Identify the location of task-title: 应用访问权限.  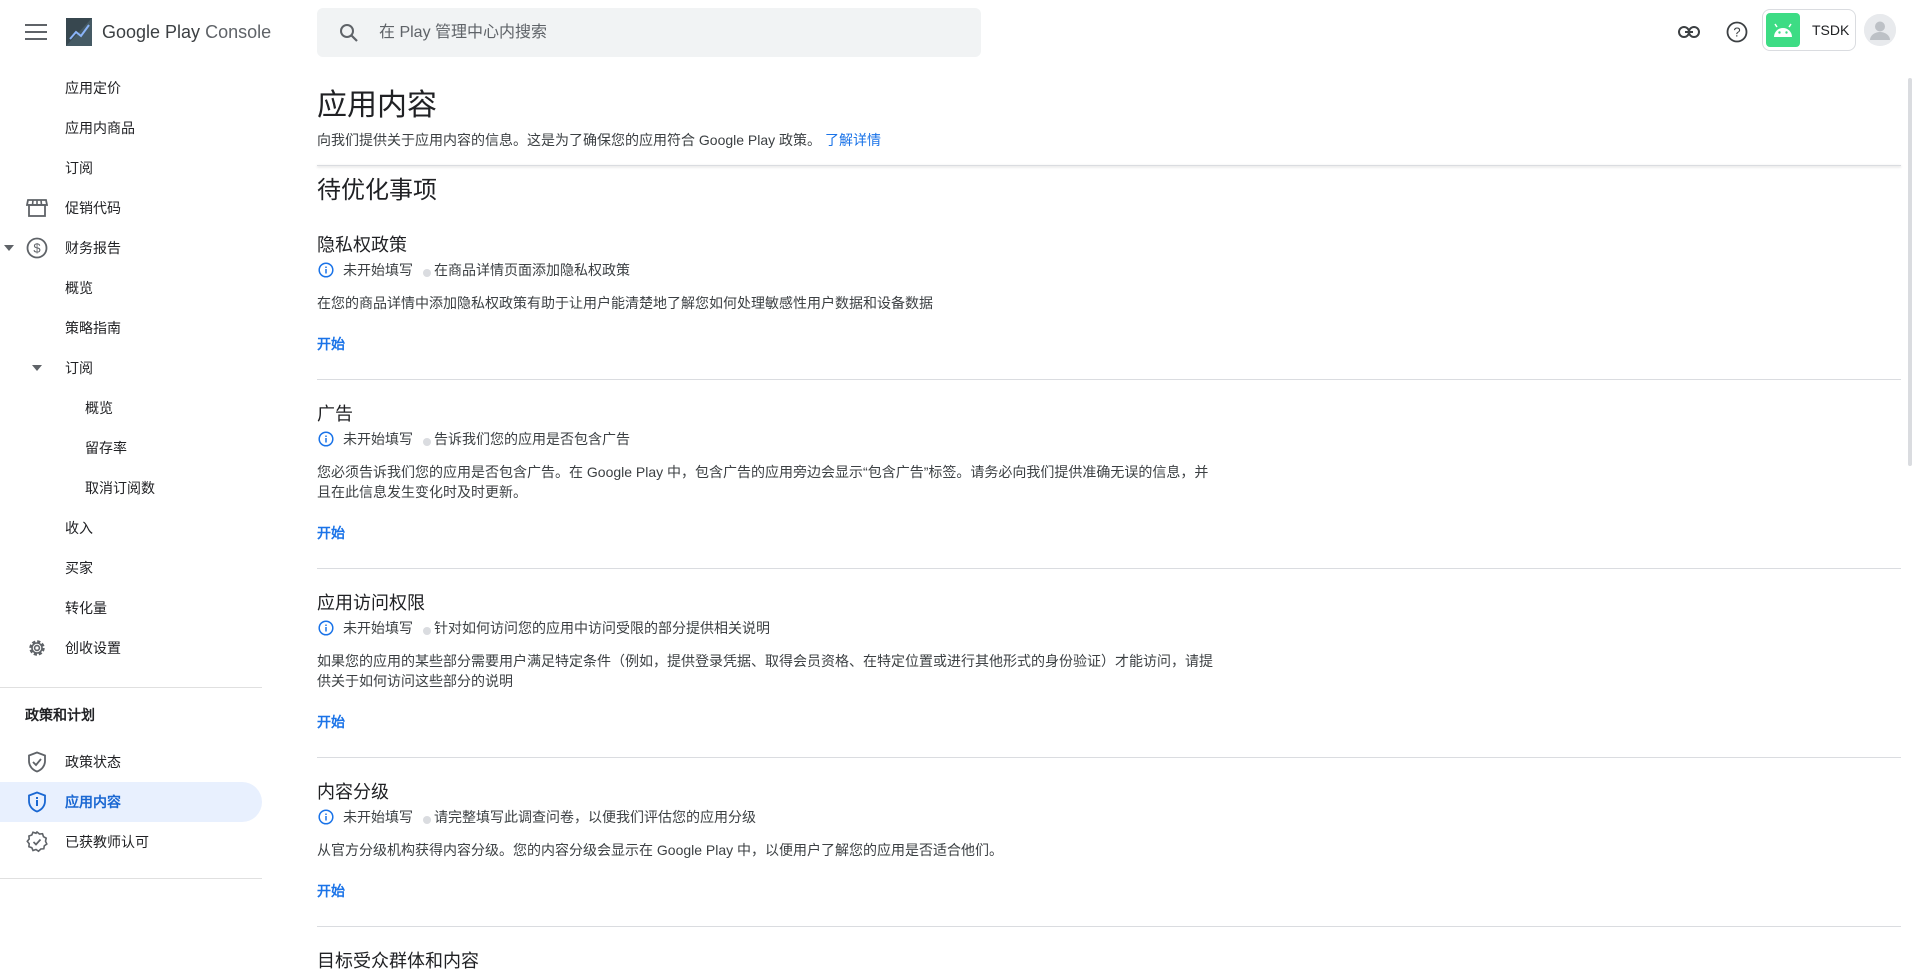
(371, 603).